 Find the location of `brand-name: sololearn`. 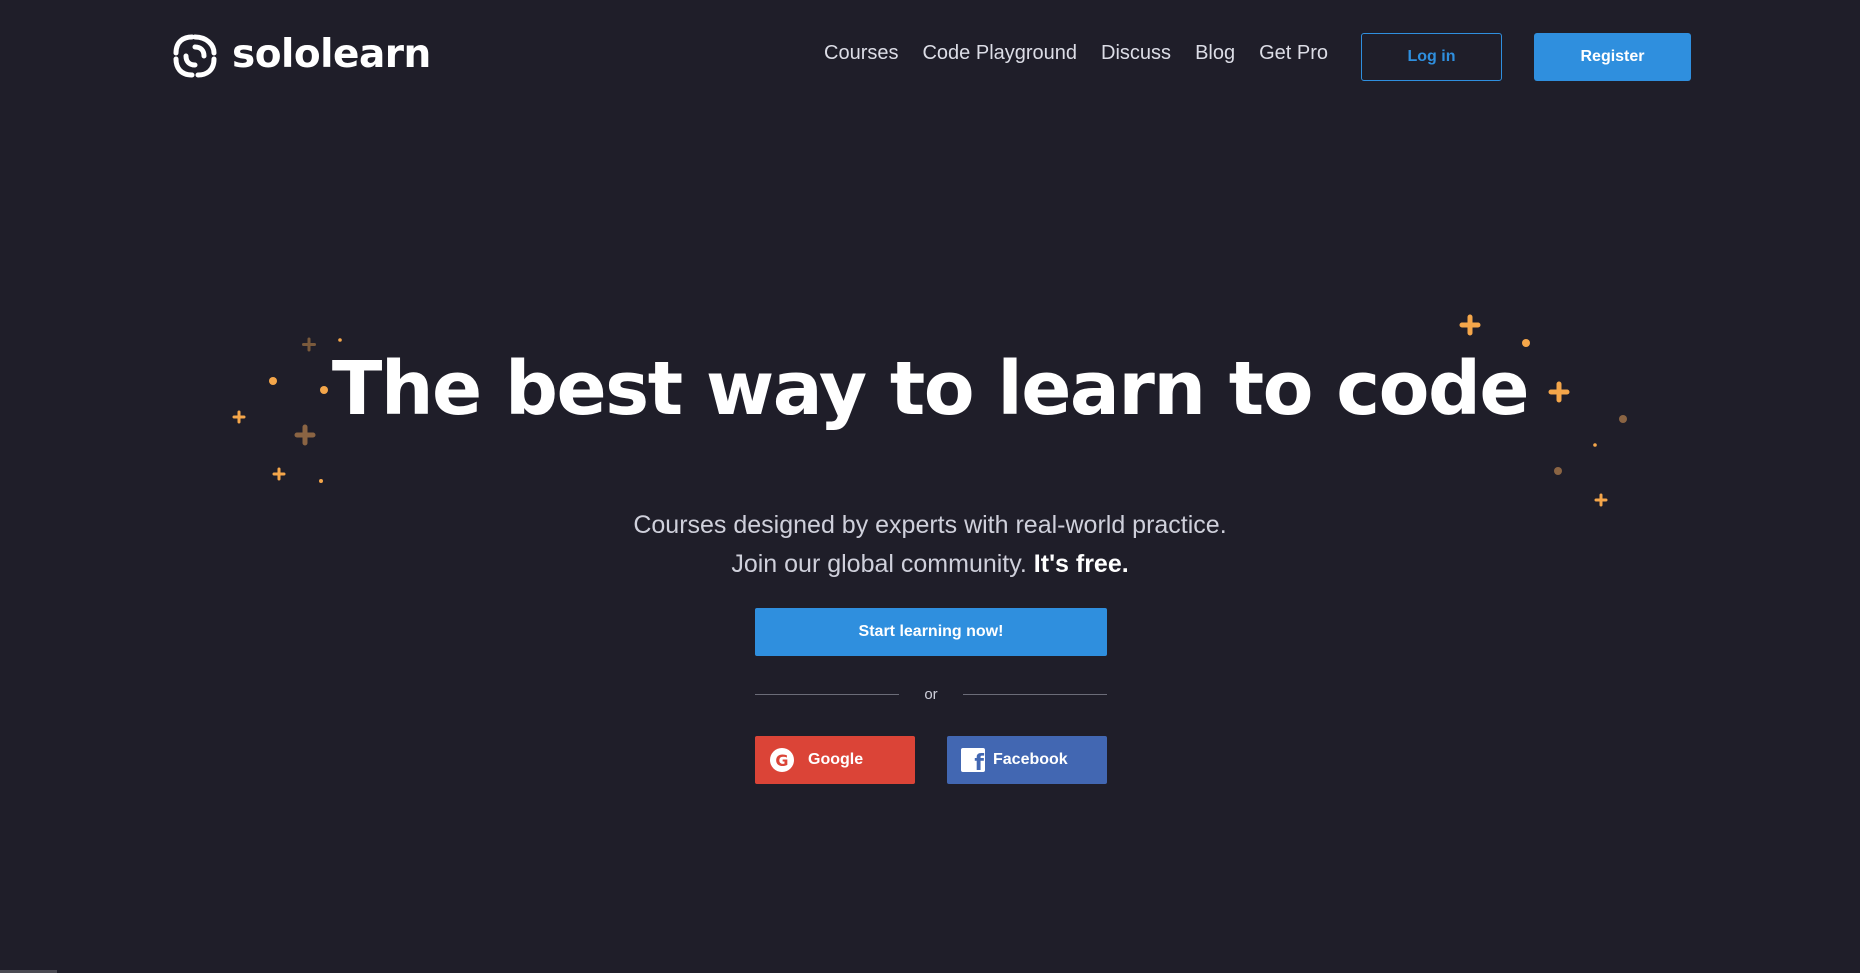

brand-name: sololearn is located at coordinates (331, 54).